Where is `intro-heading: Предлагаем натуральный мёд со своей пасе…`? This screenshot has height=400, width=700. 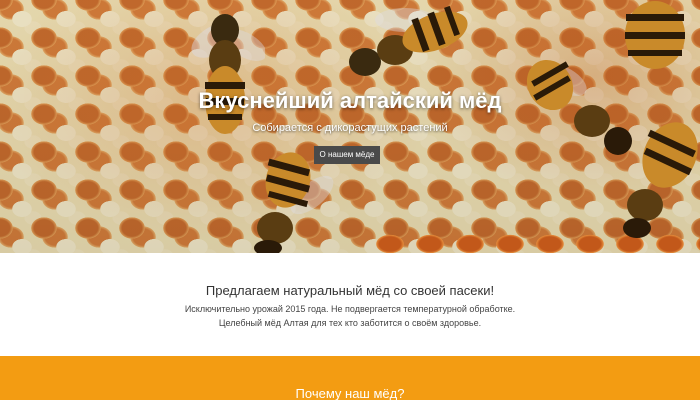
intro-heading: Предлагаем натуральный мёд со своей пасе… is located at coordinates (350, 290).